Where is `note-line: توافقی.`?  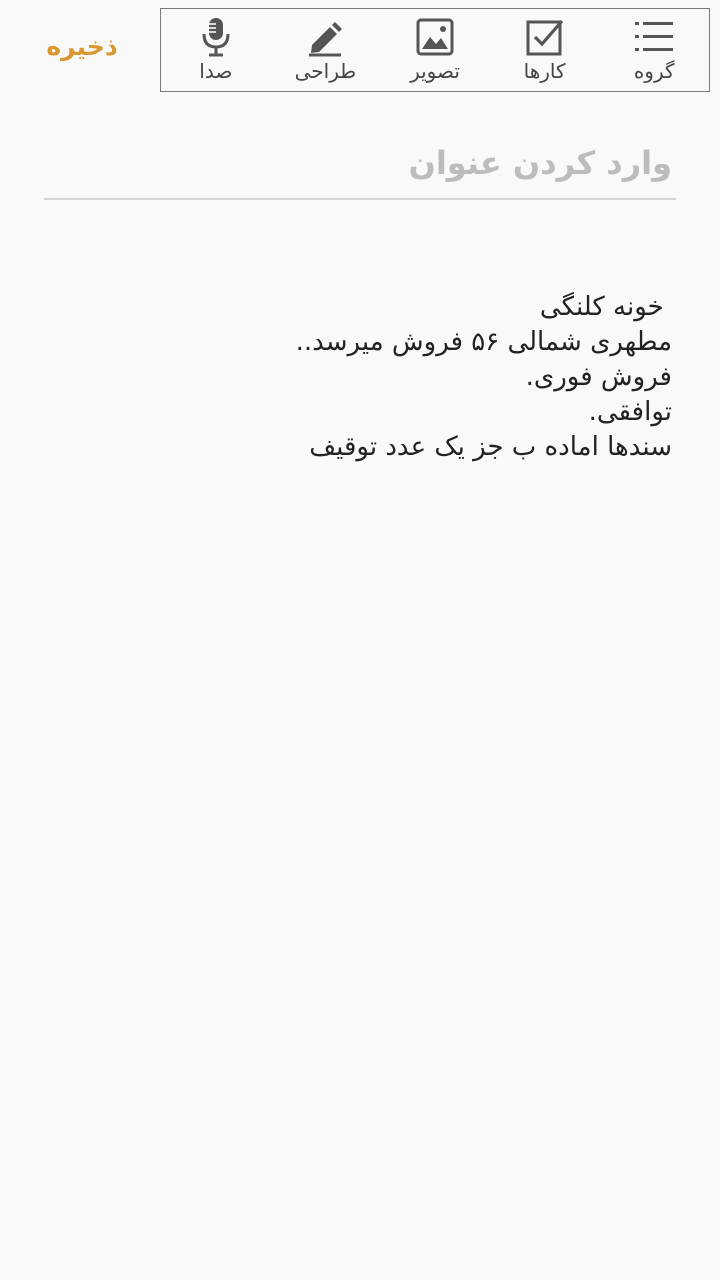
note-line: توافقی. is located at coordinates (630, 412).